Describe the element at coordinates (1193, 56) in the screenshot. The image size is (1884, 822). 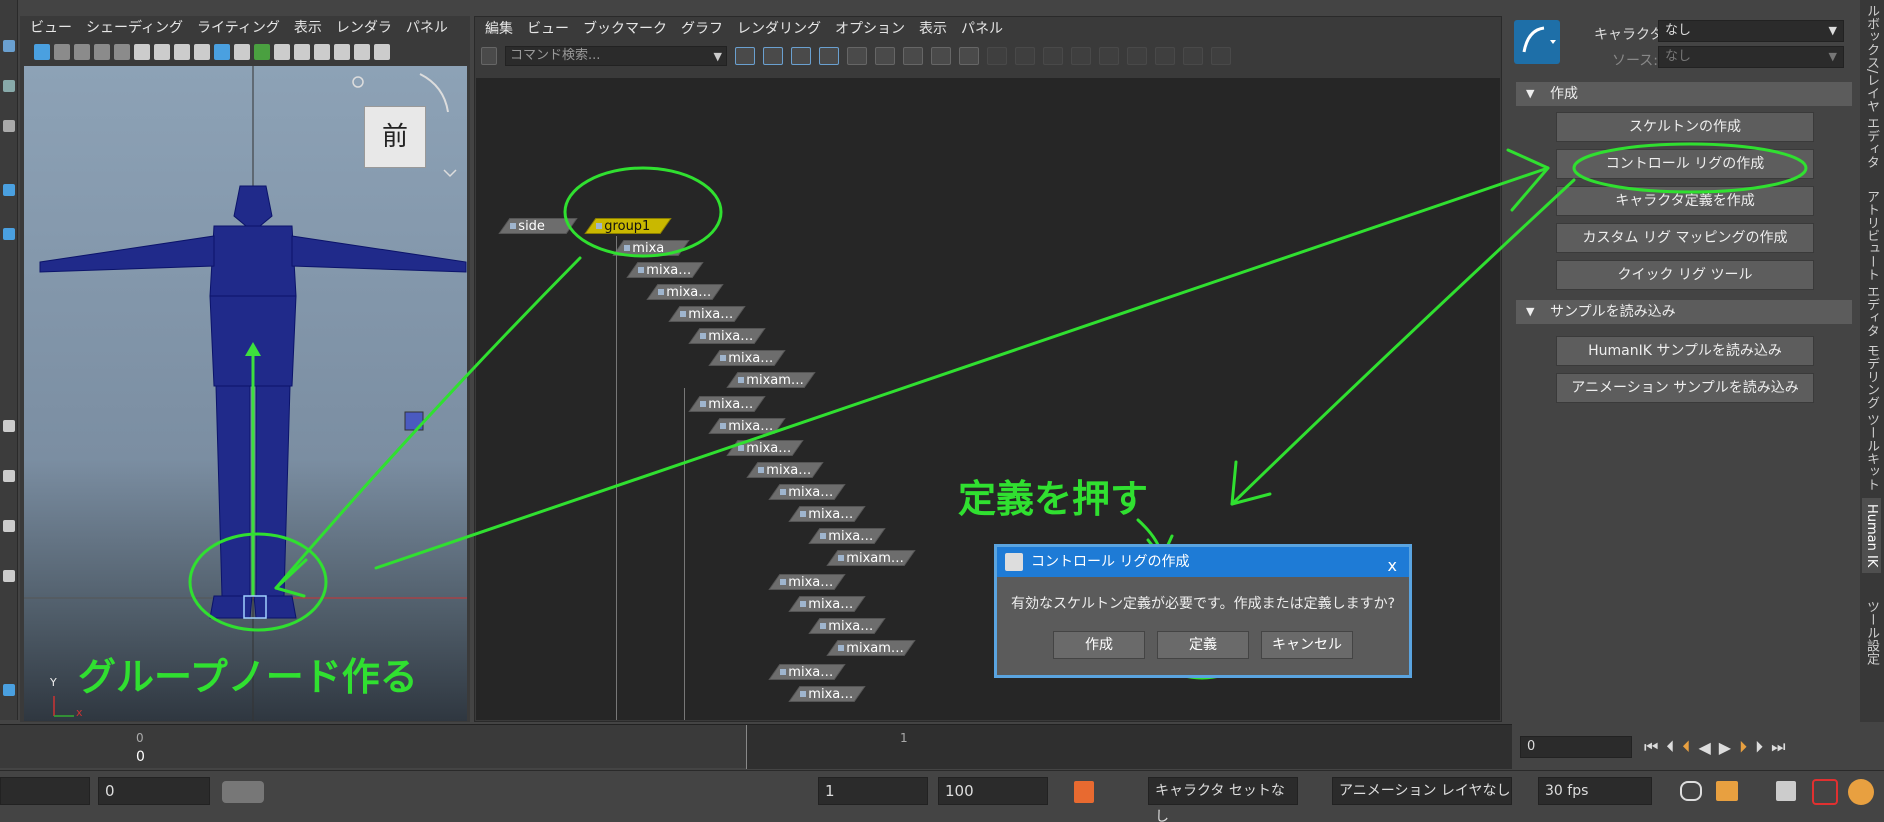
I see `shift-icon` at that location.